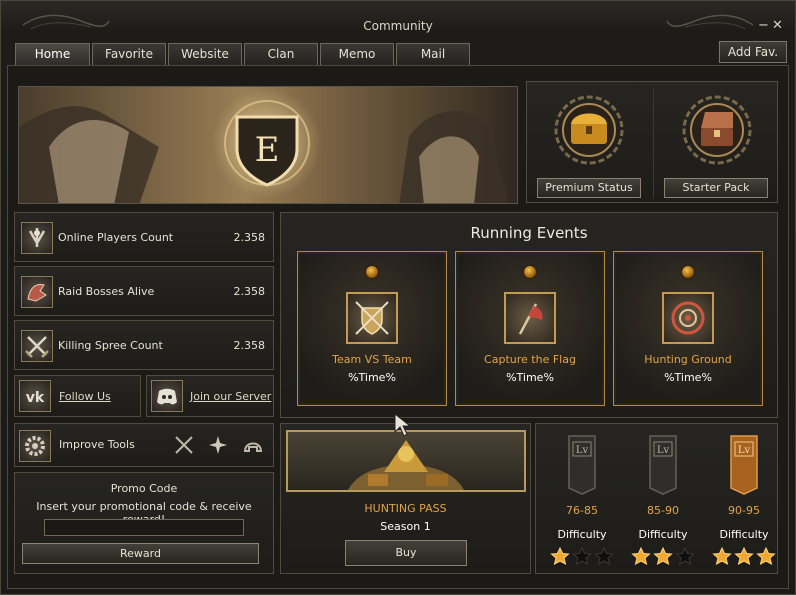 This screenshot has height=595, width=796. What do you see at coordinates (717, 130) in the screenshot?
I see `open-chest-icon` at bounding box center [717, 130].